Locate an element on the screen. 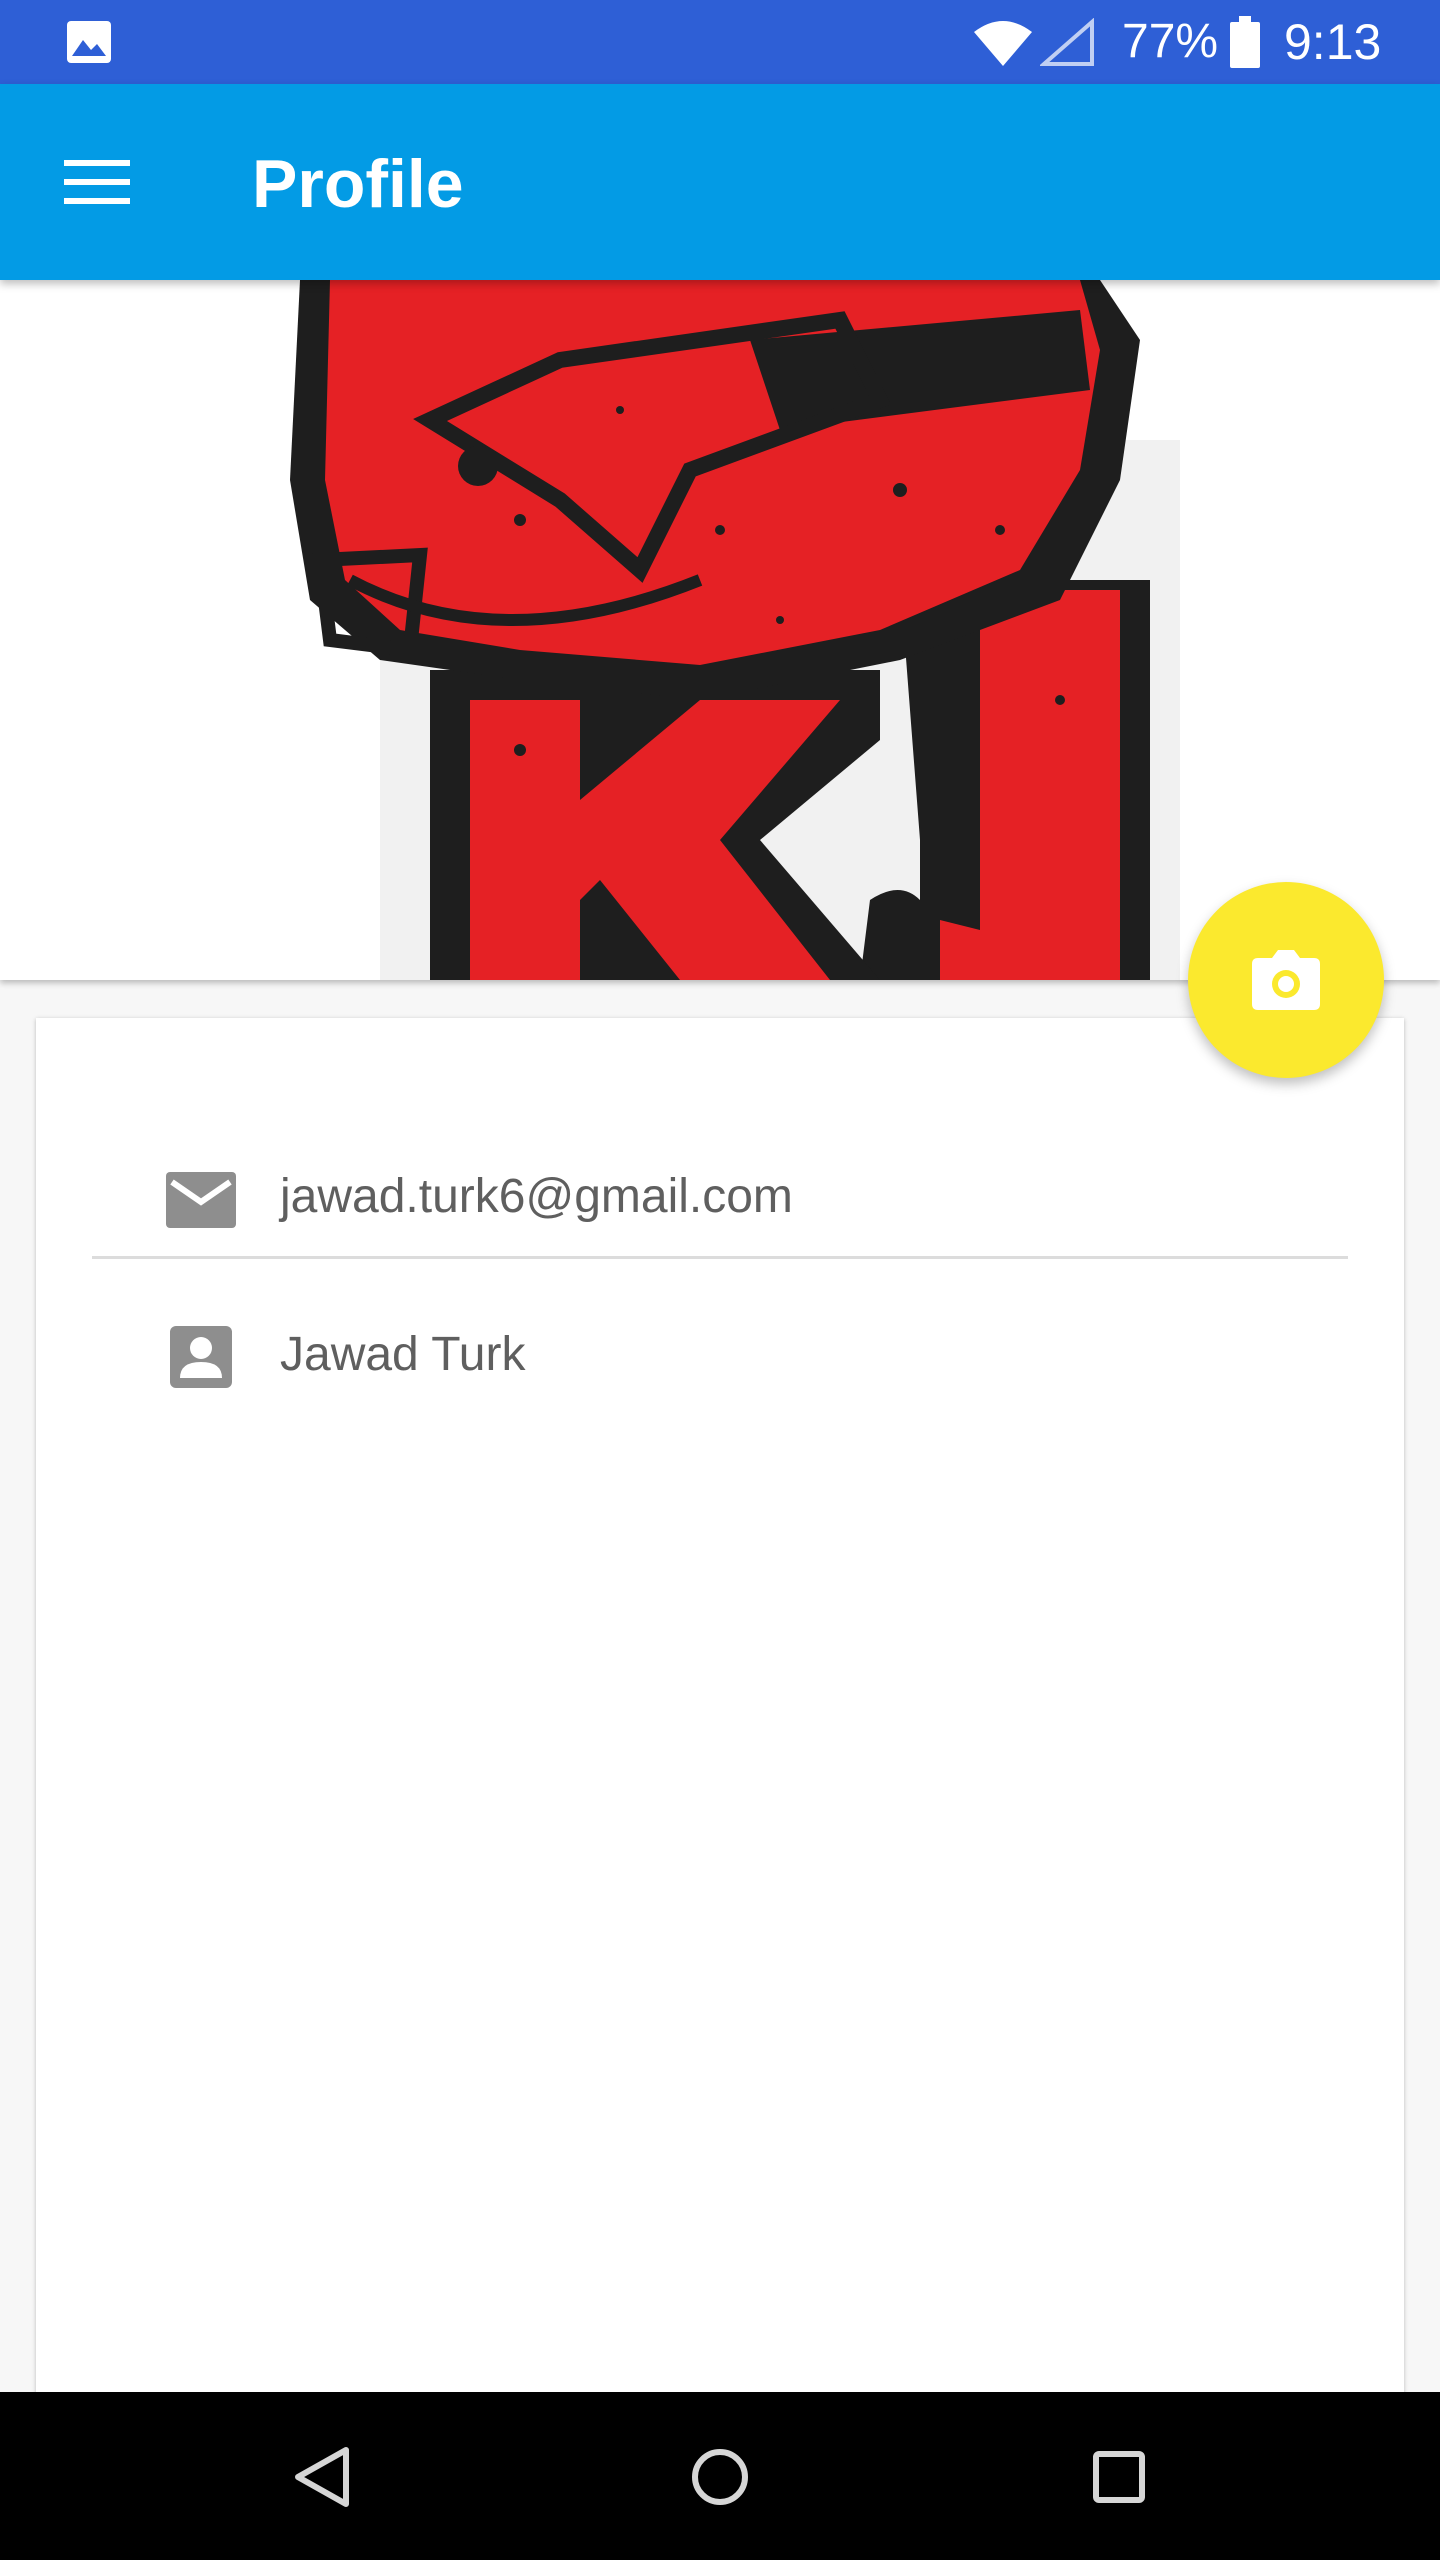 The height and width of the screenshot is (2560, 1440). email-row: jawad.turk6@gmail.com is located at coordinates (720, 1197).